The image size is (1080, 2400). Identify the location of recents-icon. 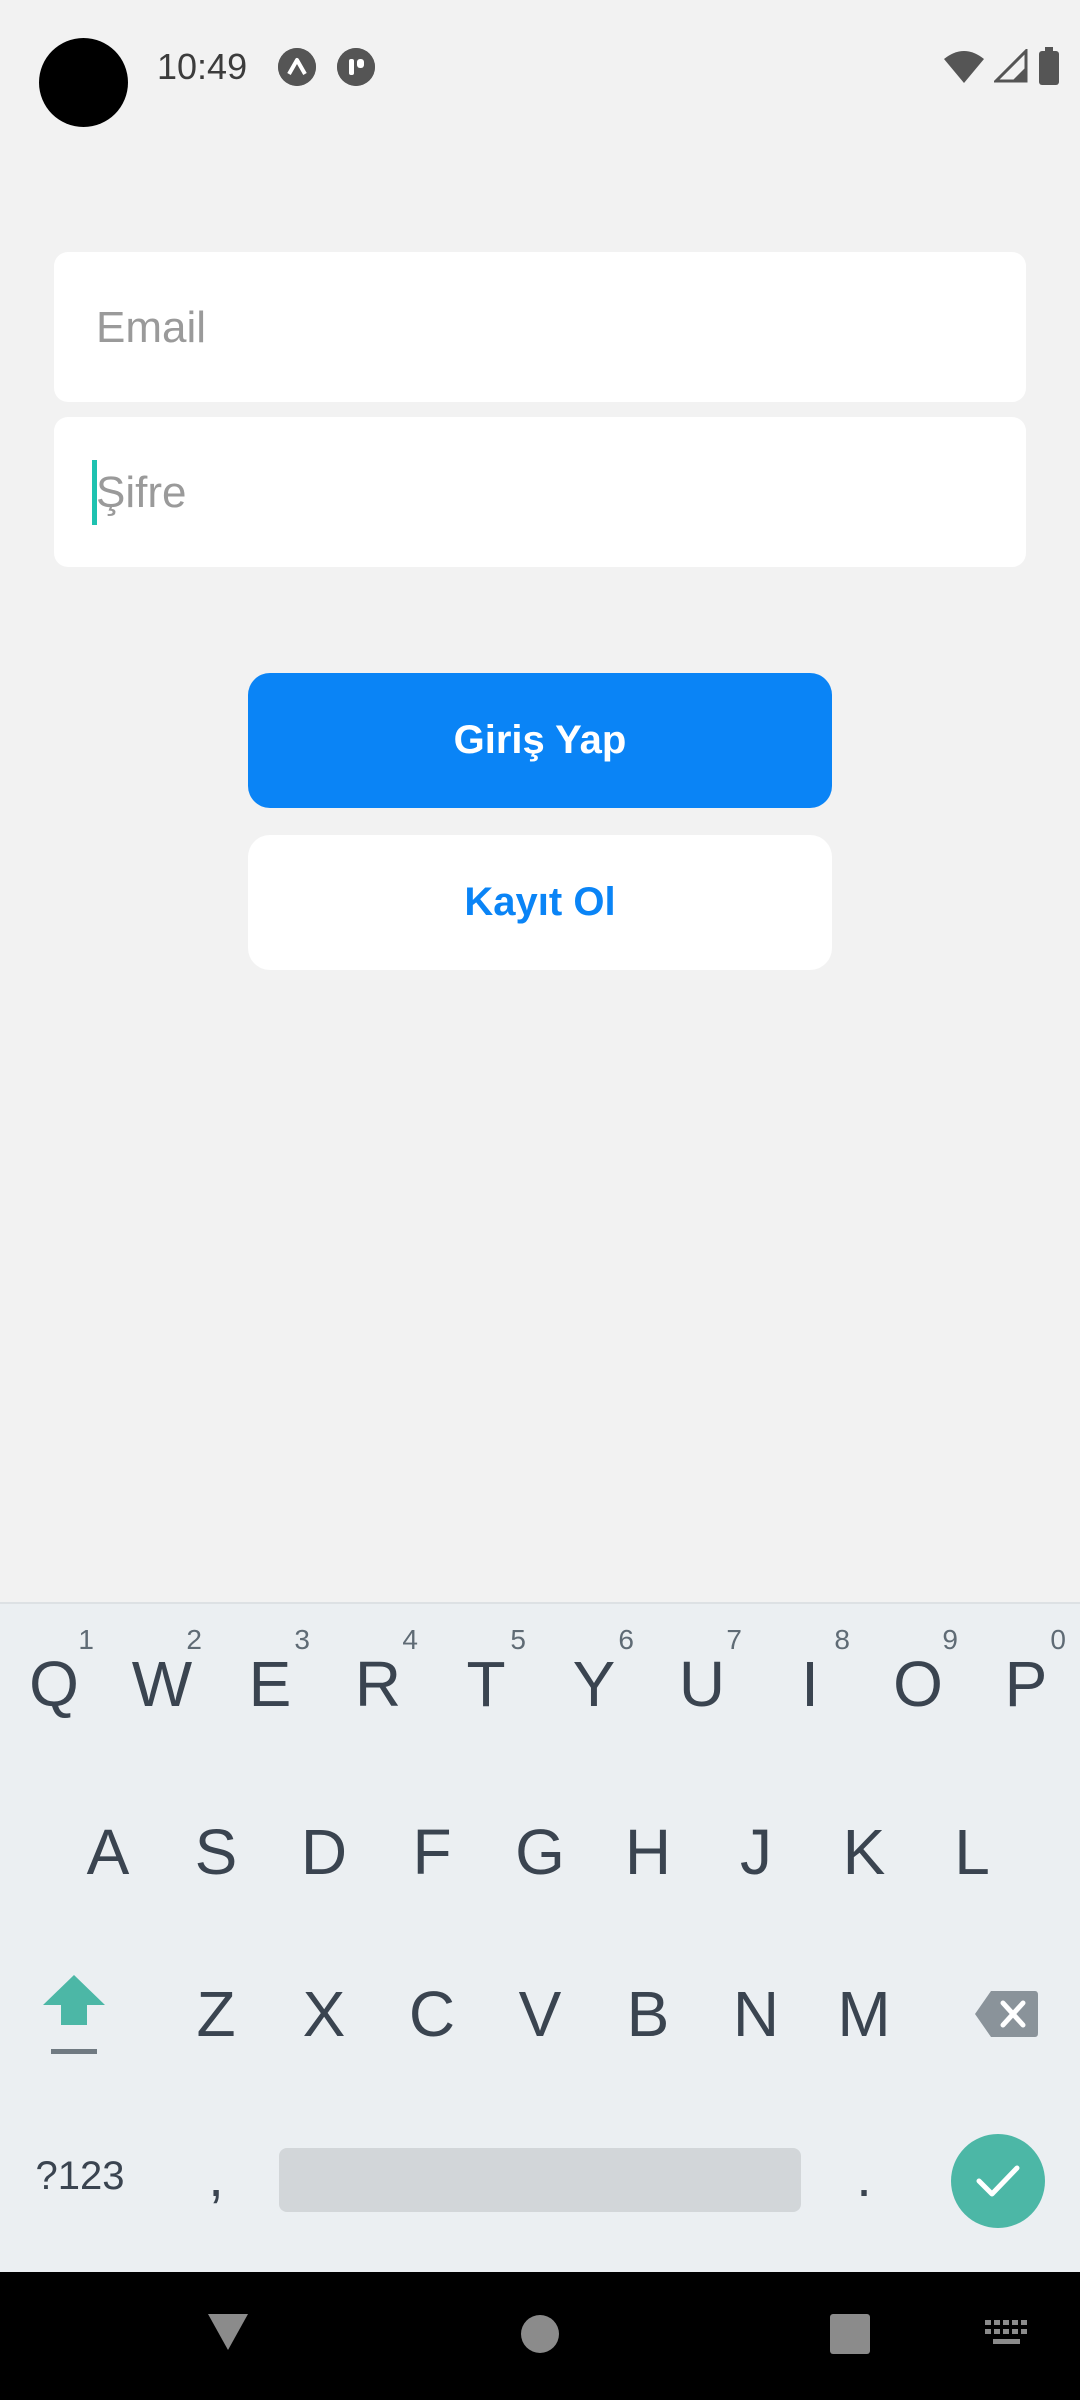
(850, 2334).